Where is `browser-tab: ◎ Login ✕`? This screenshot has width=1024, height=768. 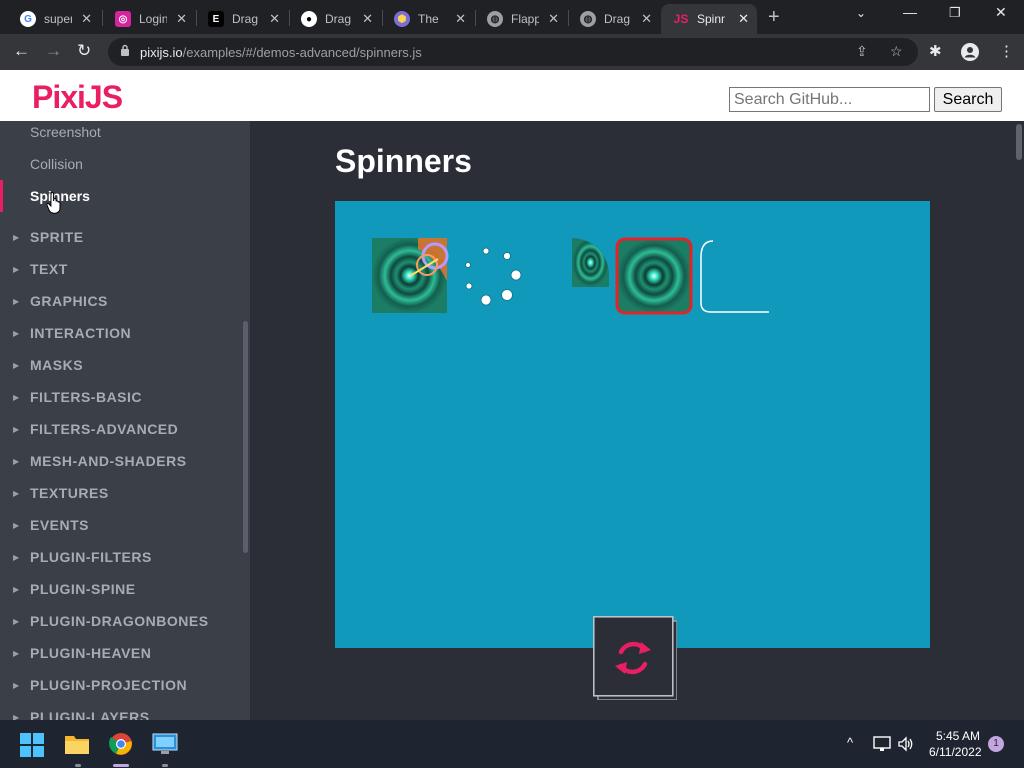 browser-tab: ◎ Login ✕ is located at coordinates (149, 19).